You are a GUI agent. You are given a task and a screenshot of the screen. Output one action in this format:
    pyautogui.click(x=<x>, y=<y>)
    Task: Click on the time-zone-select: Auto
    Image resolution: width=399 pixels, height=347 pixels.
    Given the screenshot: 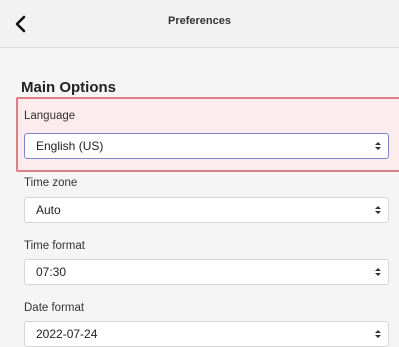 What is the action you would take?
    pyautogui.click(x=206, y=210)
    